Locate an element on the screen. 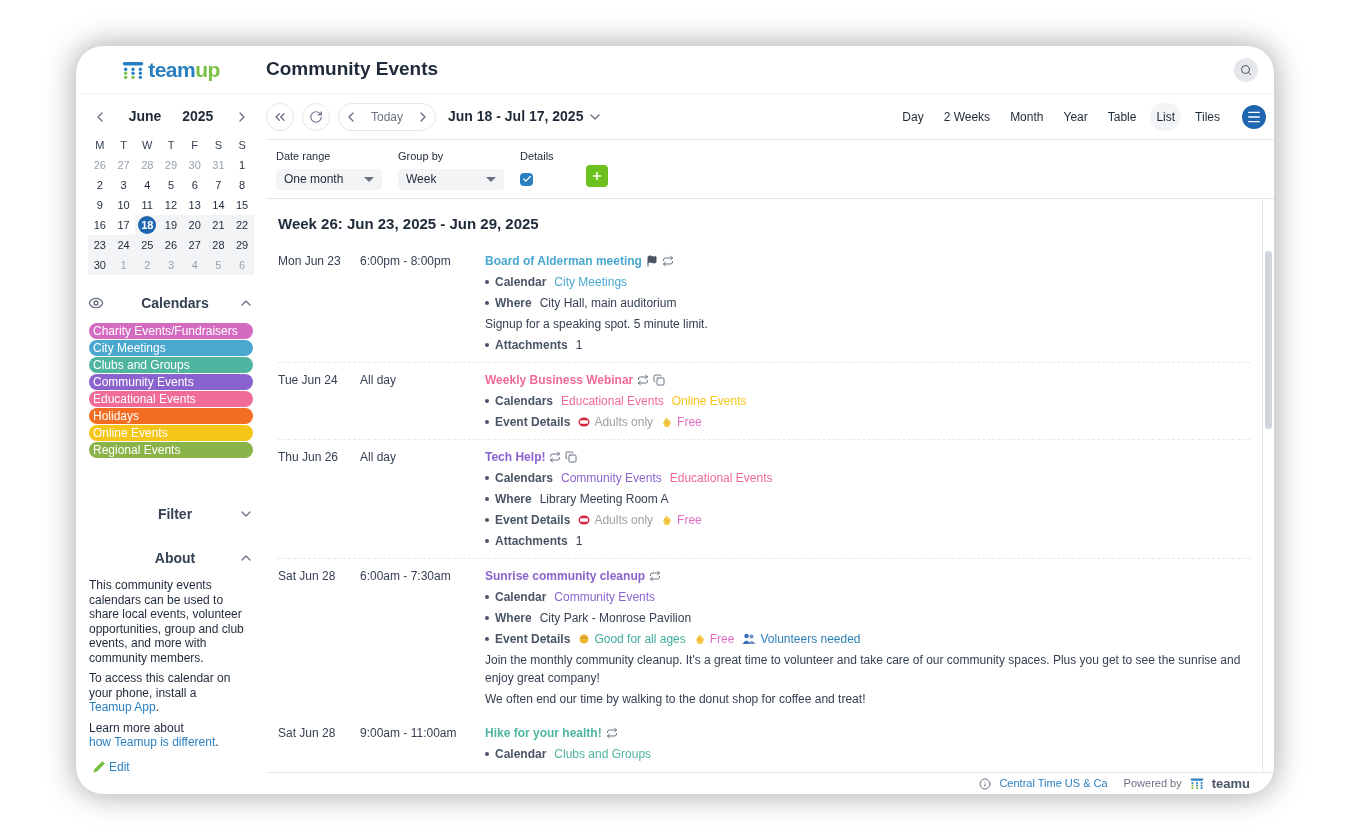  view-tab: Month is located at coordinates (1027, 116).